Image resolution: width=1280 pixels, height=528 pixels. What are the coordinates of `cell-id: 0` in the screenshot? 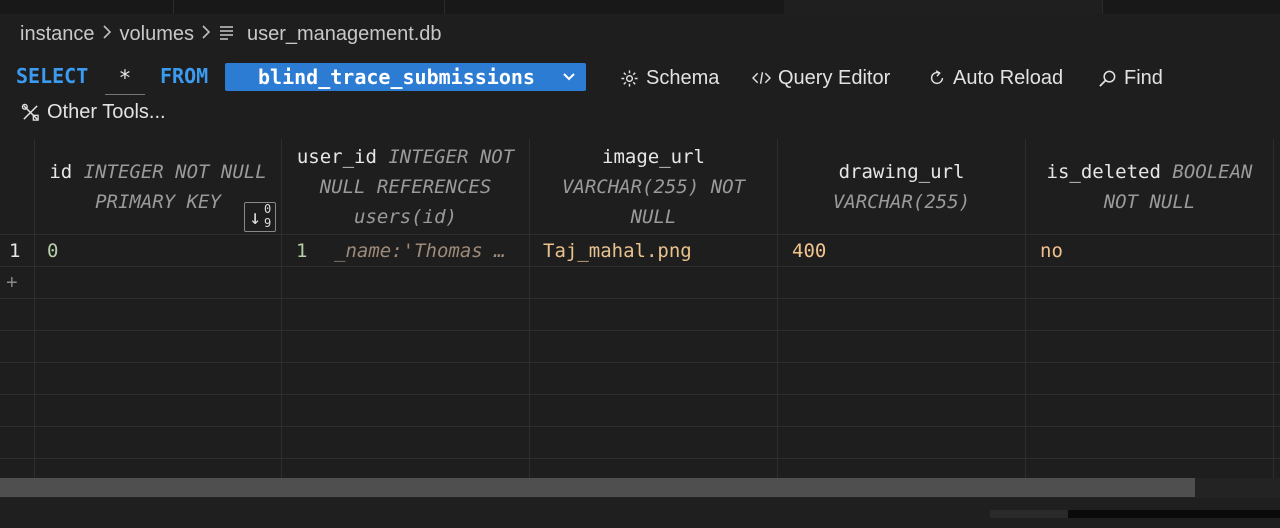 It's located at (52, 251).